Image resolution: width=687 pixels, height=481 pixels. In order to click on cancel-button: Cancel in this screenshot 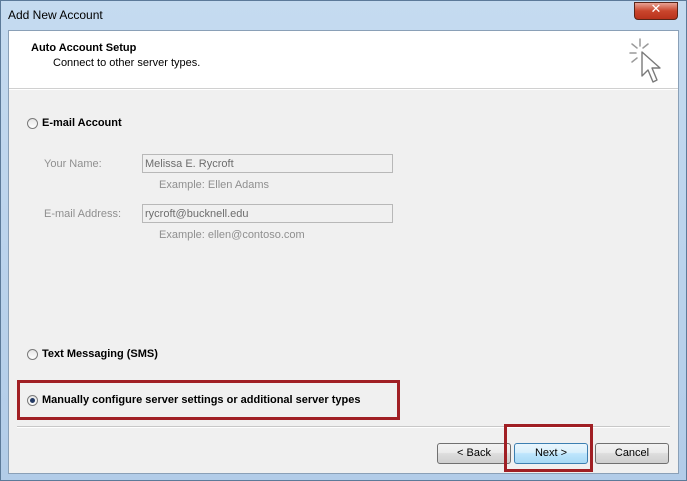, I will do `click(632, 453)`.